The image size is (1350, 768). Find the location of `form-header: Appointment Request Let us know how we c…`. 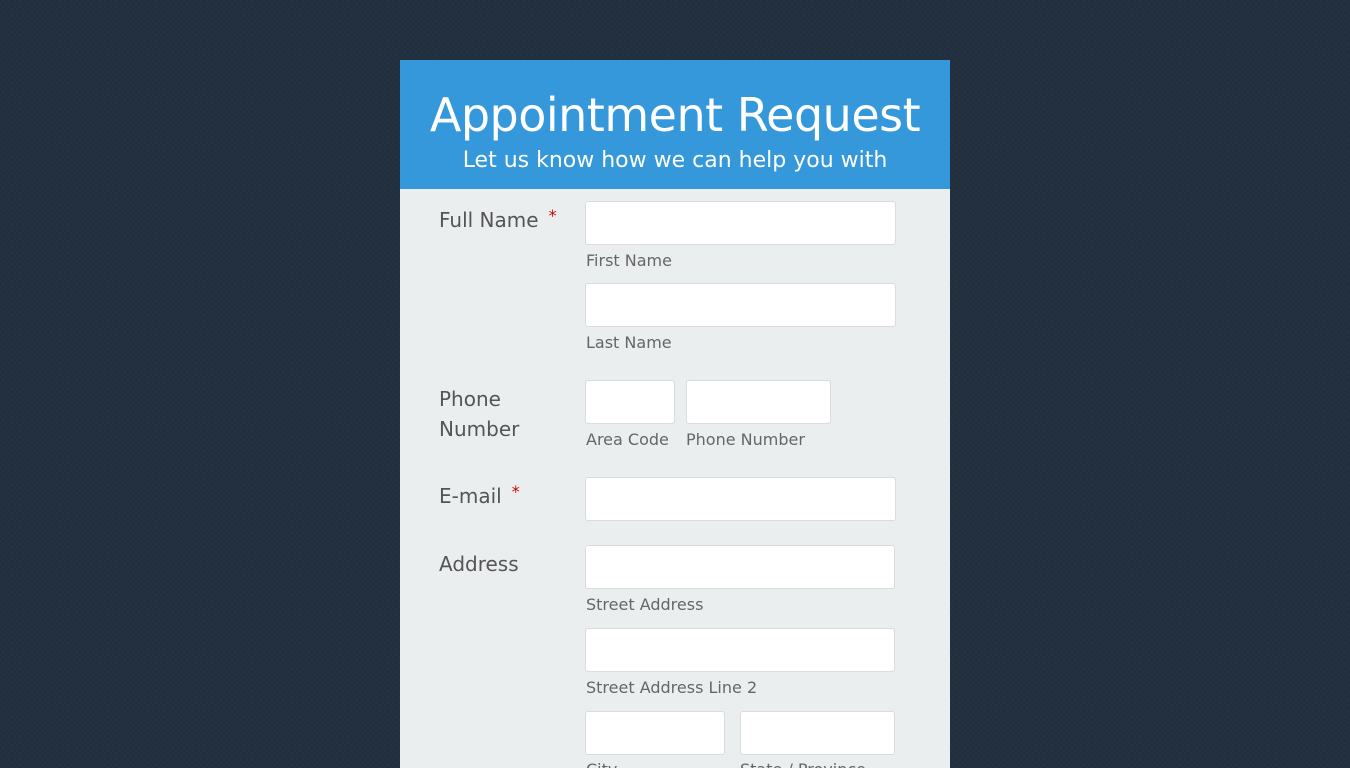

form-header: Appointment Request Let us know how we c… is located at coordinates (675, 124).